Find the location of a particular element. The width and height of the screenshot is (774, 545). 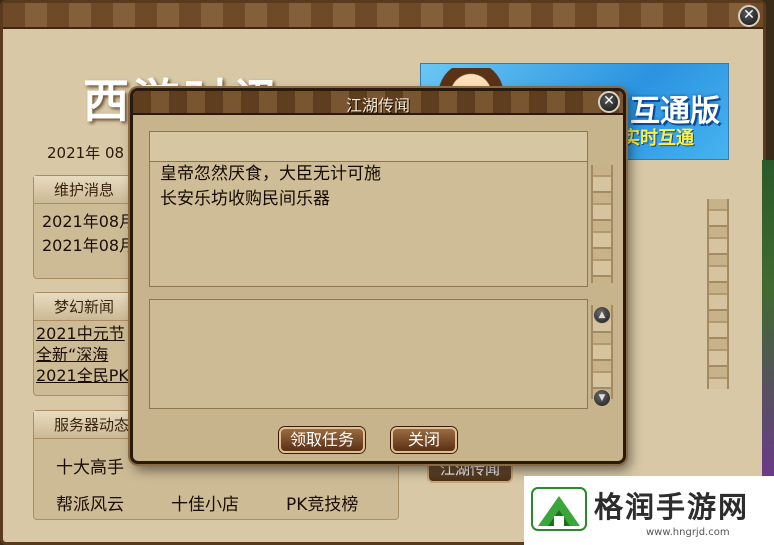

accept-task-button: 领取任务 is located at coordinates (322, 440).